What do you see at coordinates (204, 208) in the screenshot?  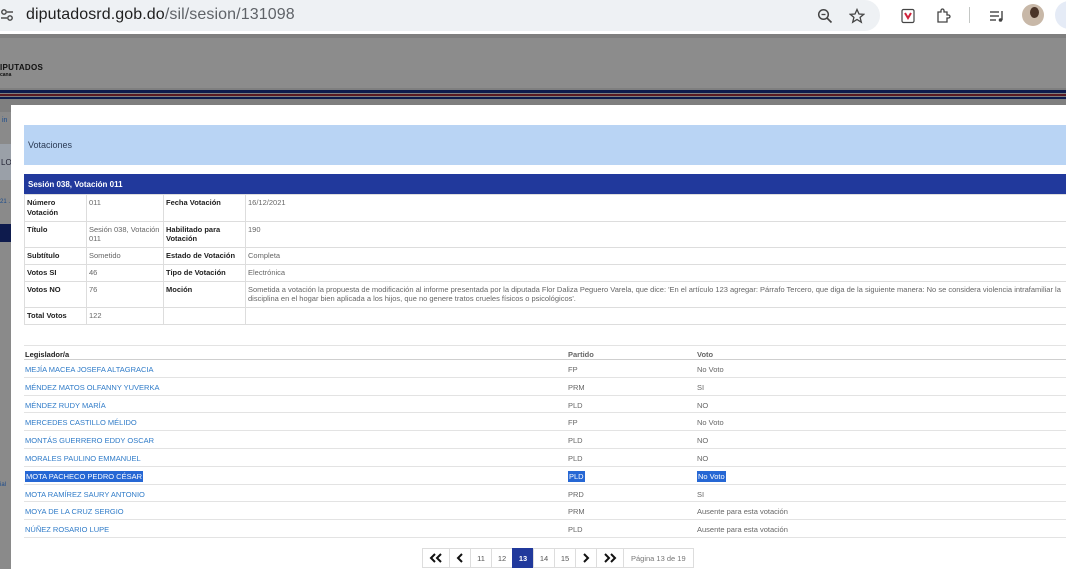 I see `info-label: Fecha Votación` at bounding box center [204, 208].